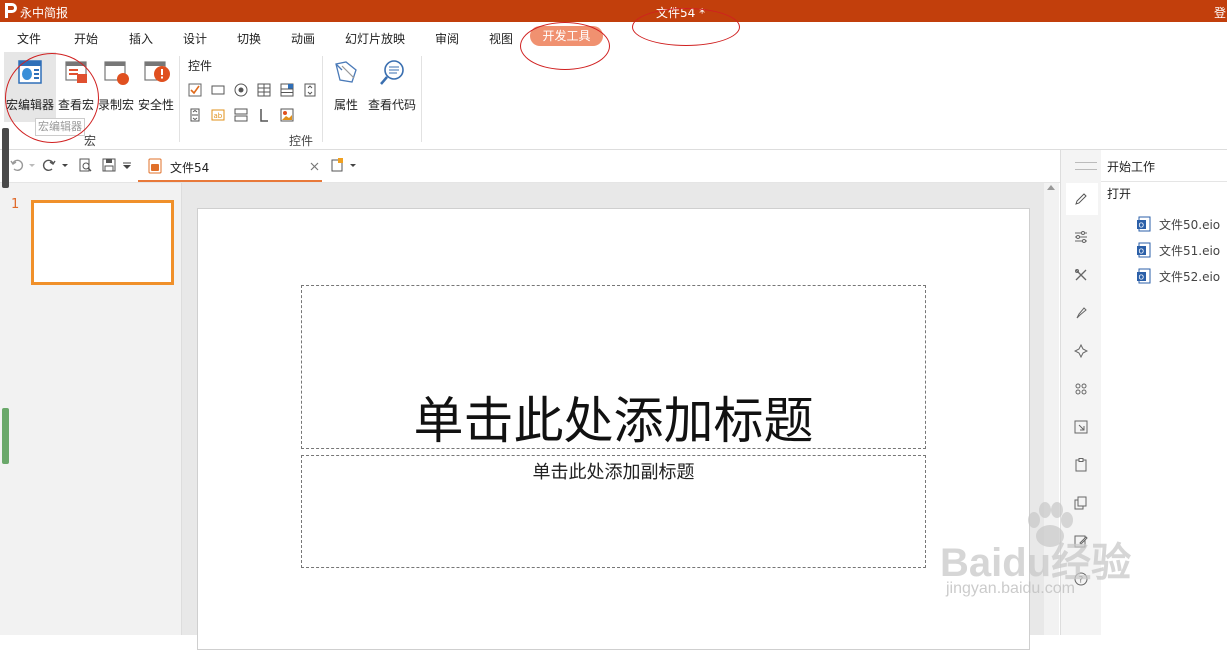 This screenshot has height=650, width=1227. Describe the element at coordinates (287, 90) in the screenshot. I see `combo-box-control-icon` at that location.